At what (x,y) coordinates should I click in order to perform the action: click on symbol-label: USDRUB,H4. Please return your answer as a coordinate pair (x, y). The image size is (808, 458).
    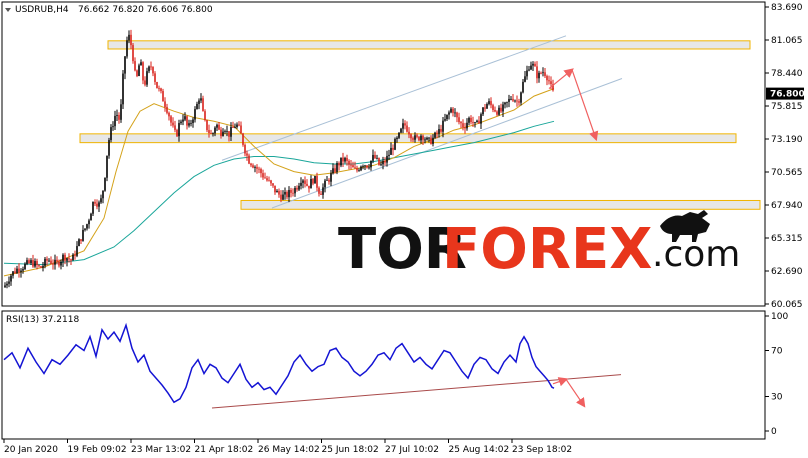
    Looking at the image, I should click on (42, 10).